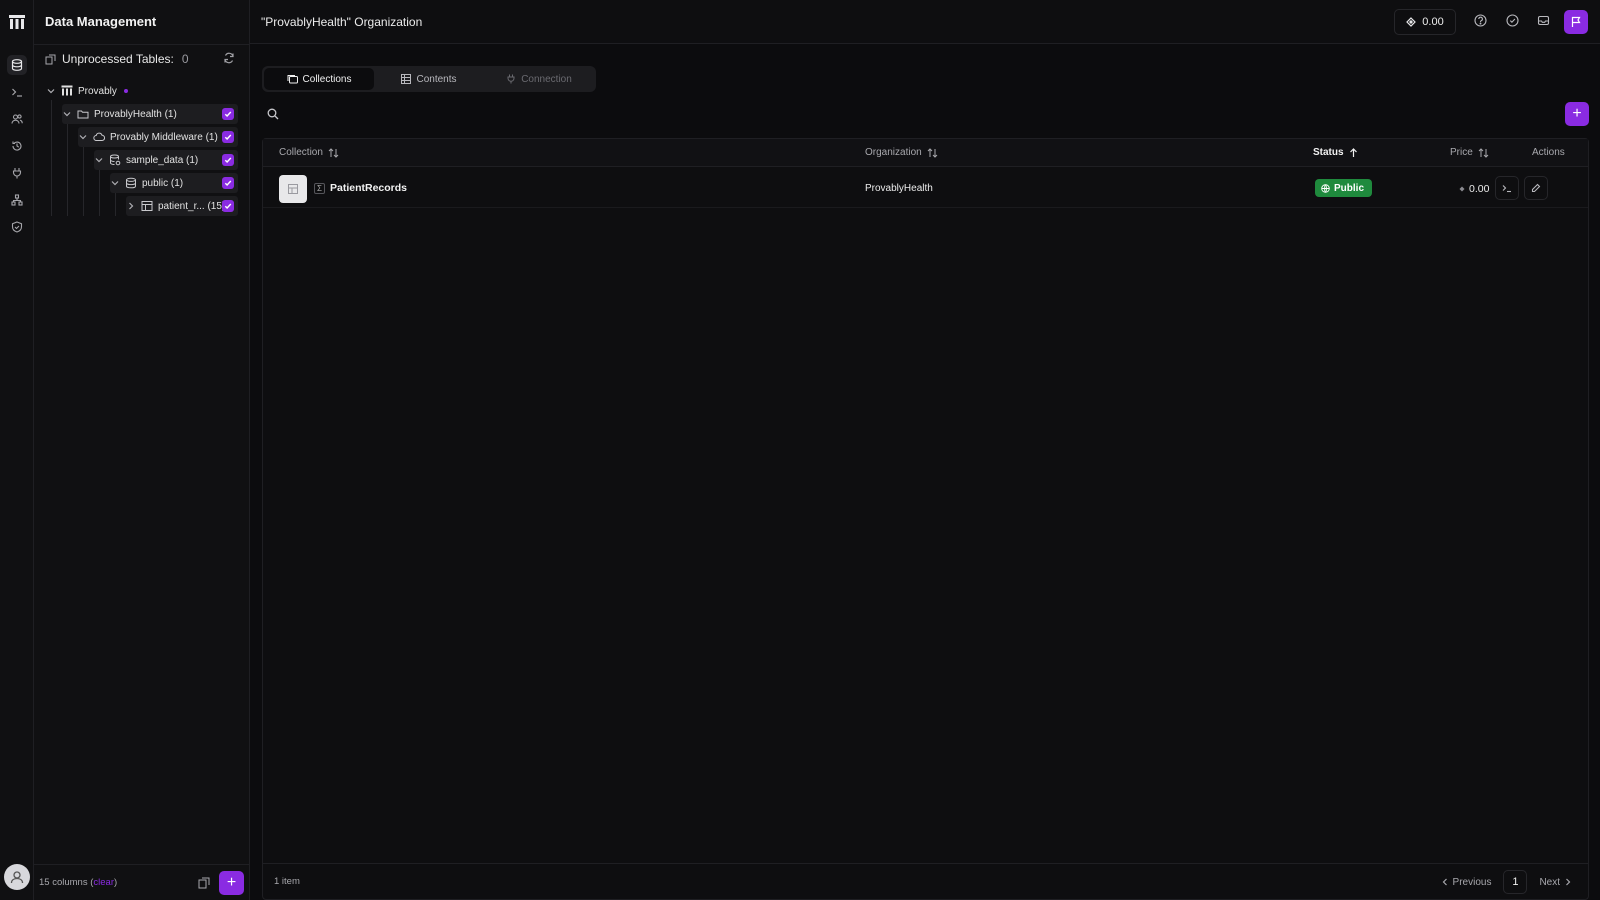  Describe the element at coordinates (115, 160) in the screenshot. I see `database-icon` at that location.